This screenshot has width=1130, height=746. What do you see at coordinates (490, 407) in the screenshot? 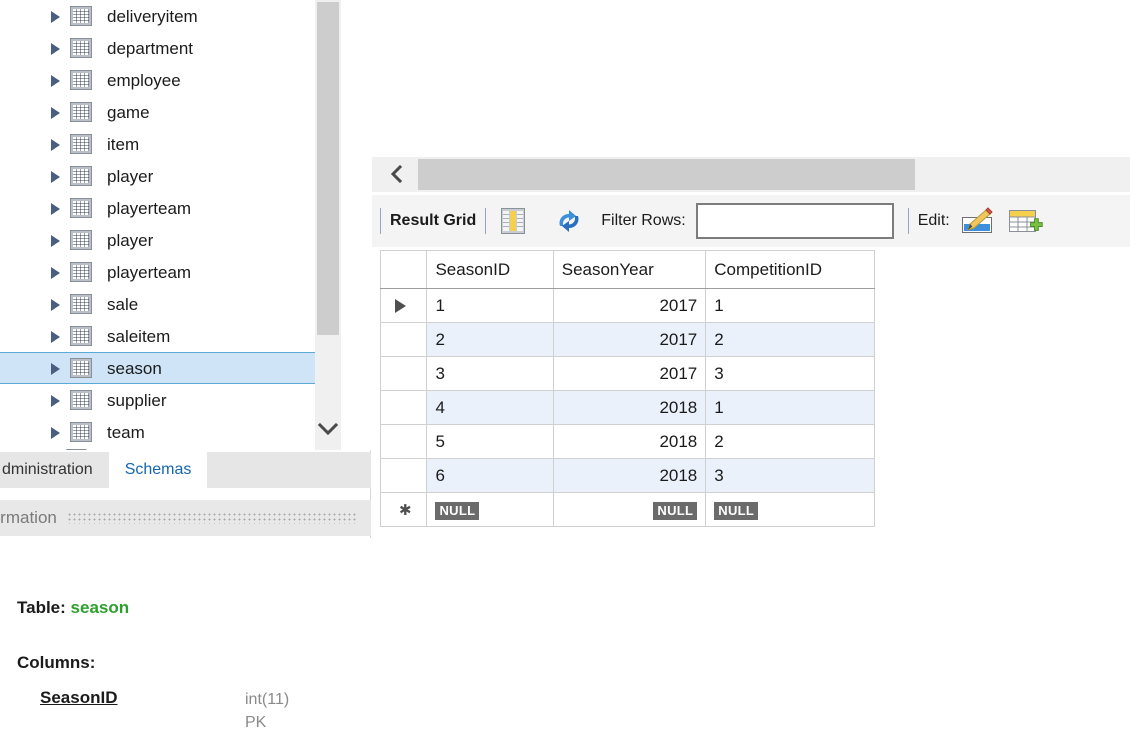
I see `cell-seasonid: 4` at bounding box center [490, 407].